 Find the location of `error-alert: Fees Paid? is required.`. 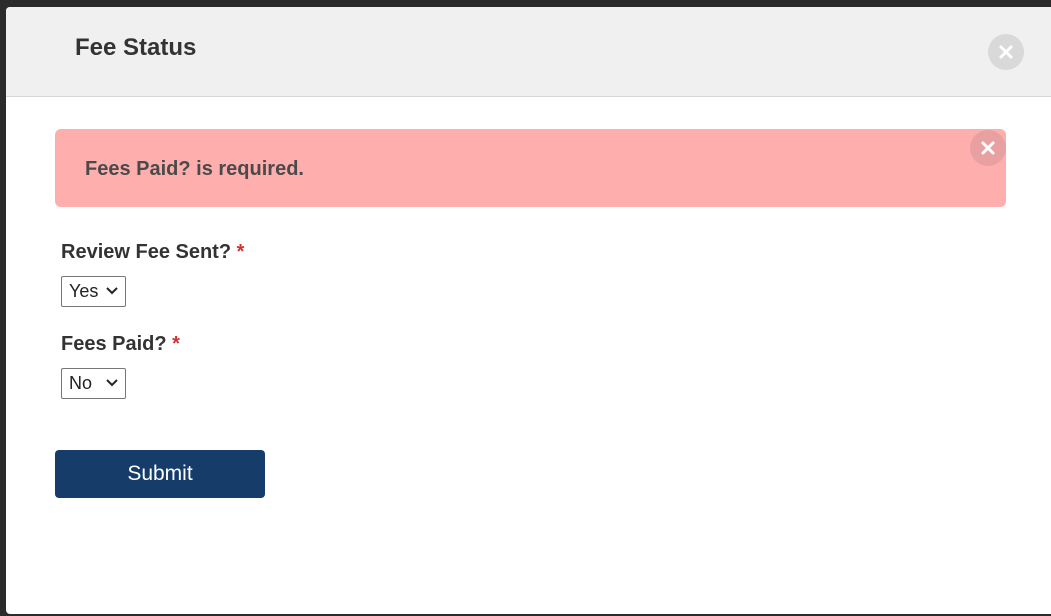

error-alert: Fees Paid? is required. is located at coordinates (530, 168).